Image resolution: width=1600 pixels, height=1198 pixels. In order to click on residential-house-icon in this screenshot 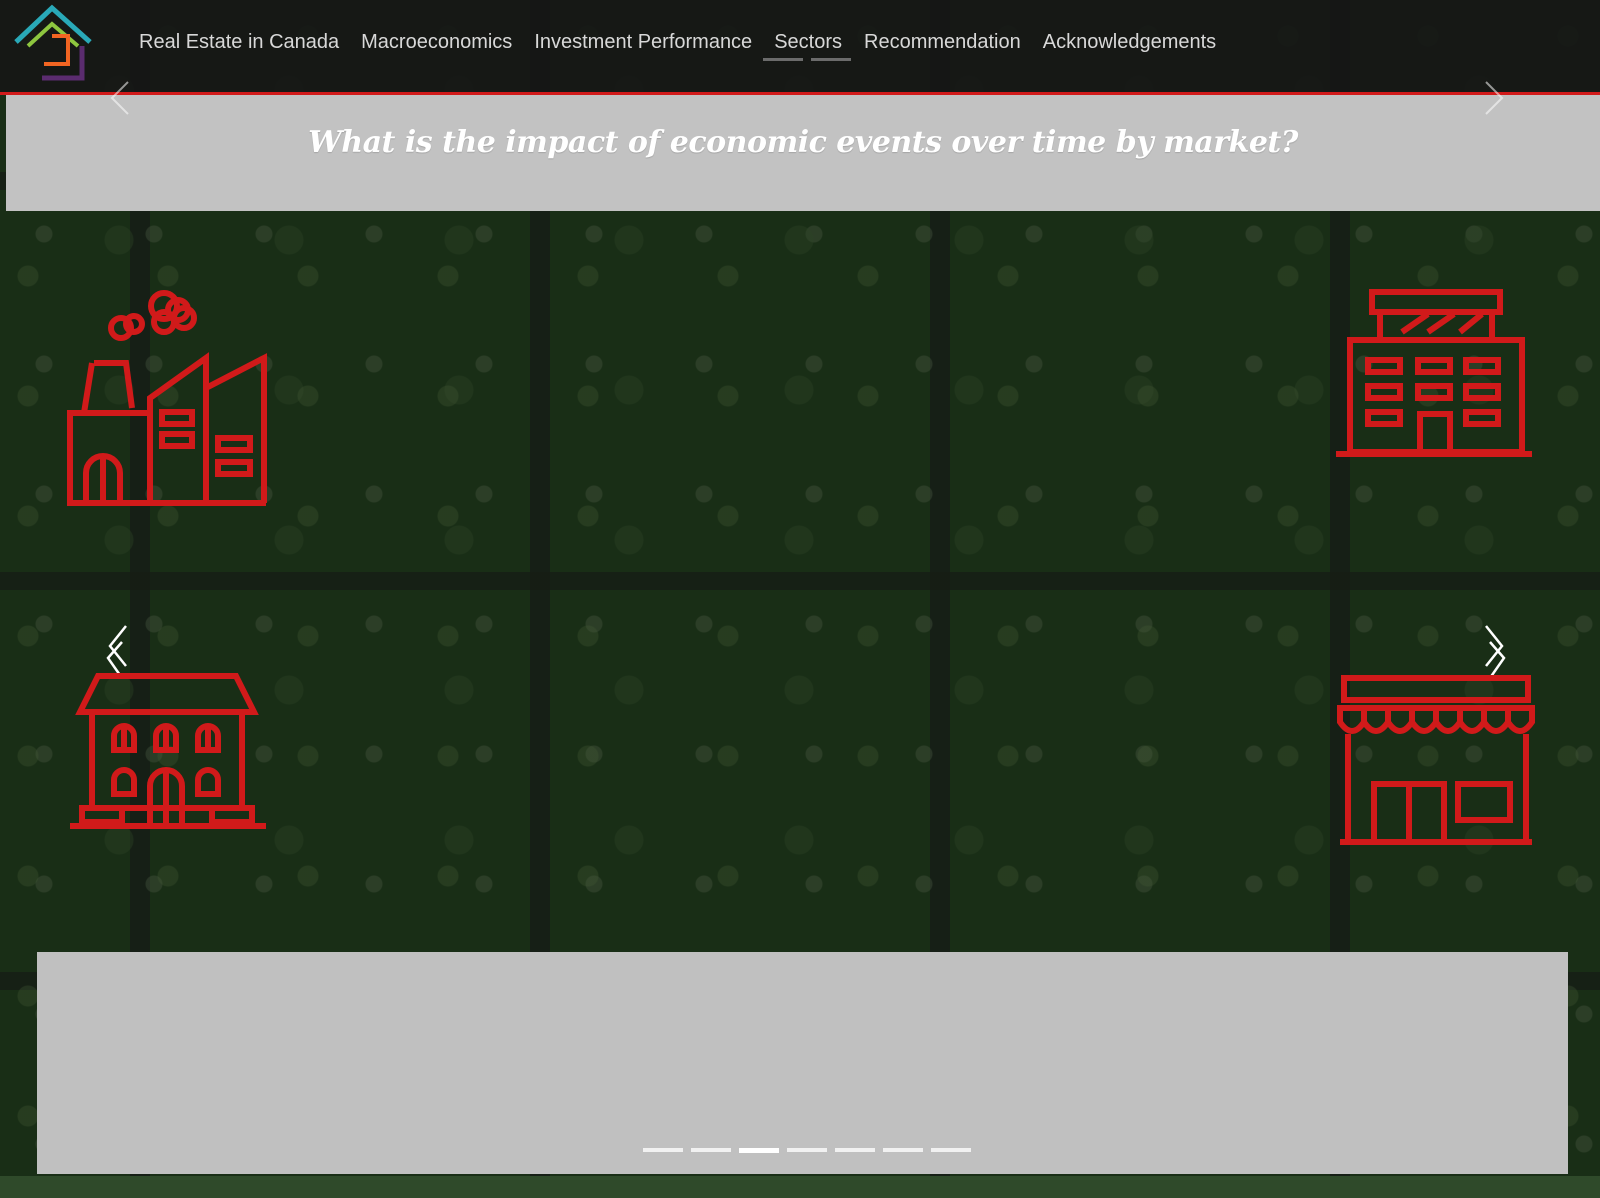, I will do `click(169, 755)`.